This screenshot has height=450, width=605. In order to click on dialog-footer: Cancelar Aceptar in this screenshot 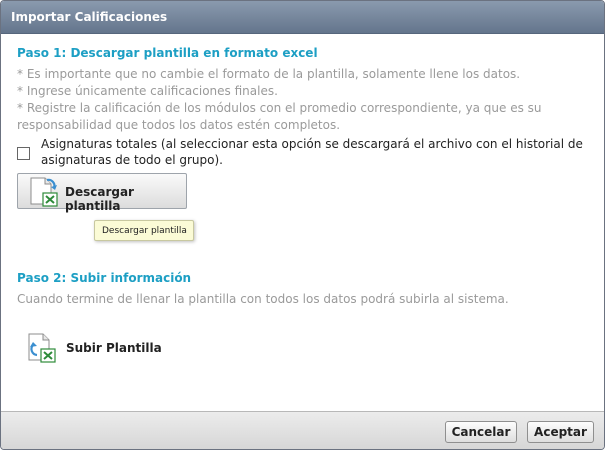, I will do `click(302, 430)`.